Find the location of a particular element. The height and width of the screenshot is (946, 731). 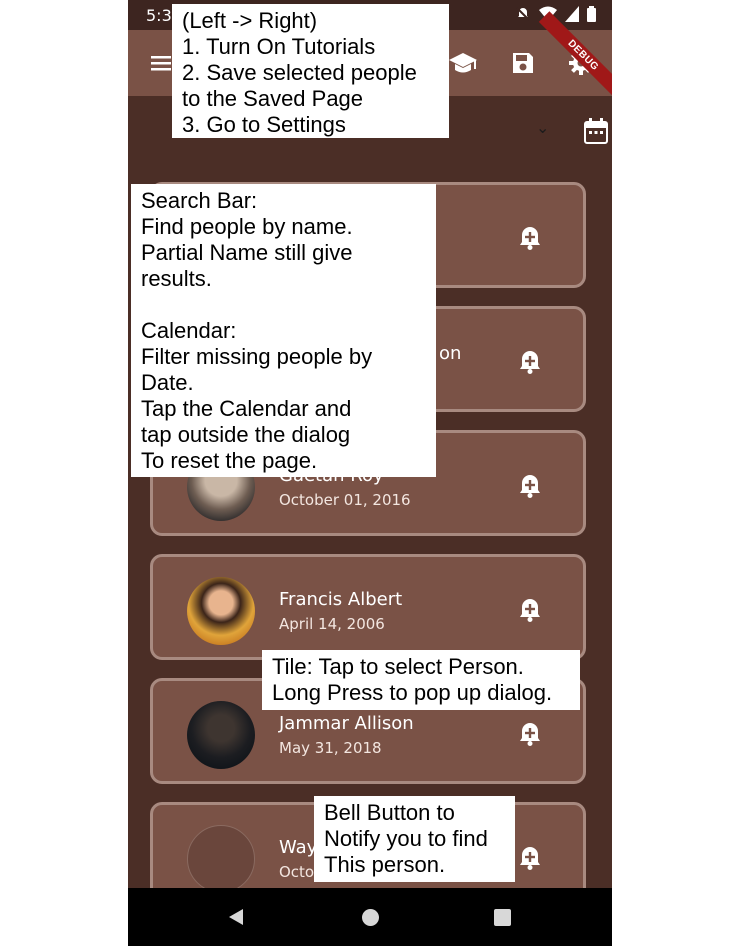

chevron-down-icon: ⌄ is located at coordinates (542, 128).